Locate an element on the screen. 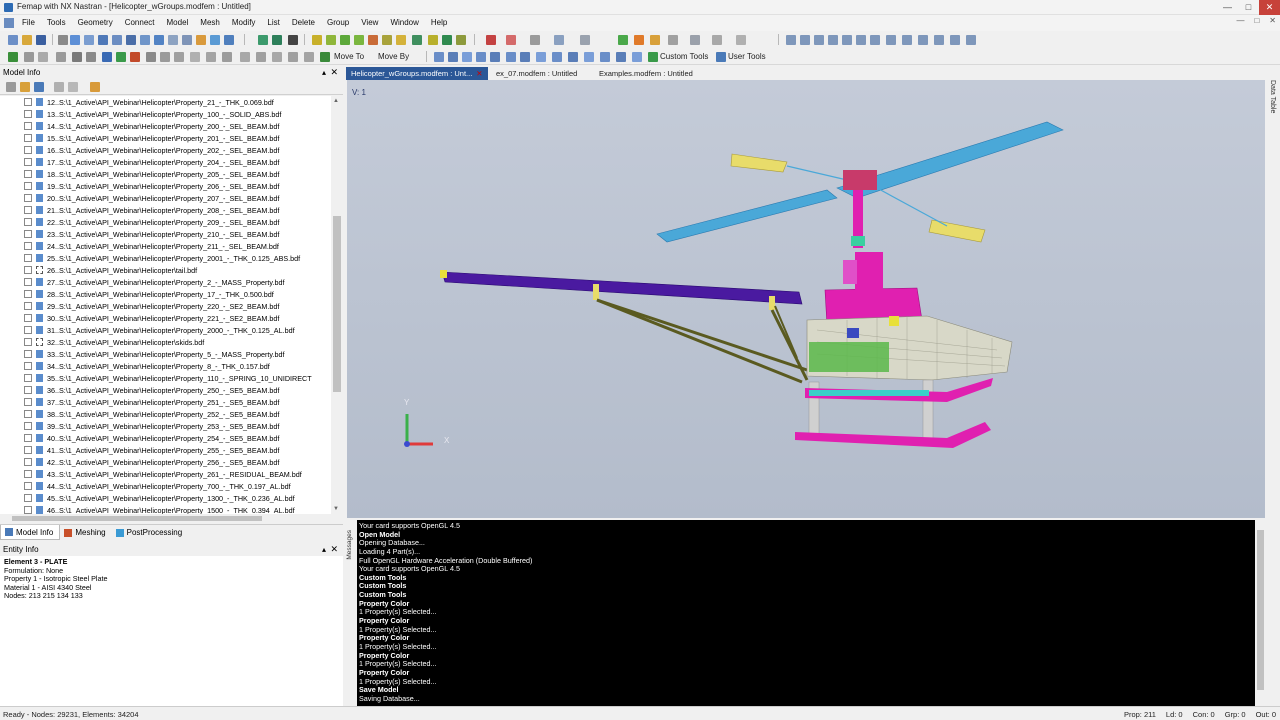 Image resolution: width=1280 pixels, height=720 pixels. tree-refresh-icon is located at coordinates (39, 87).